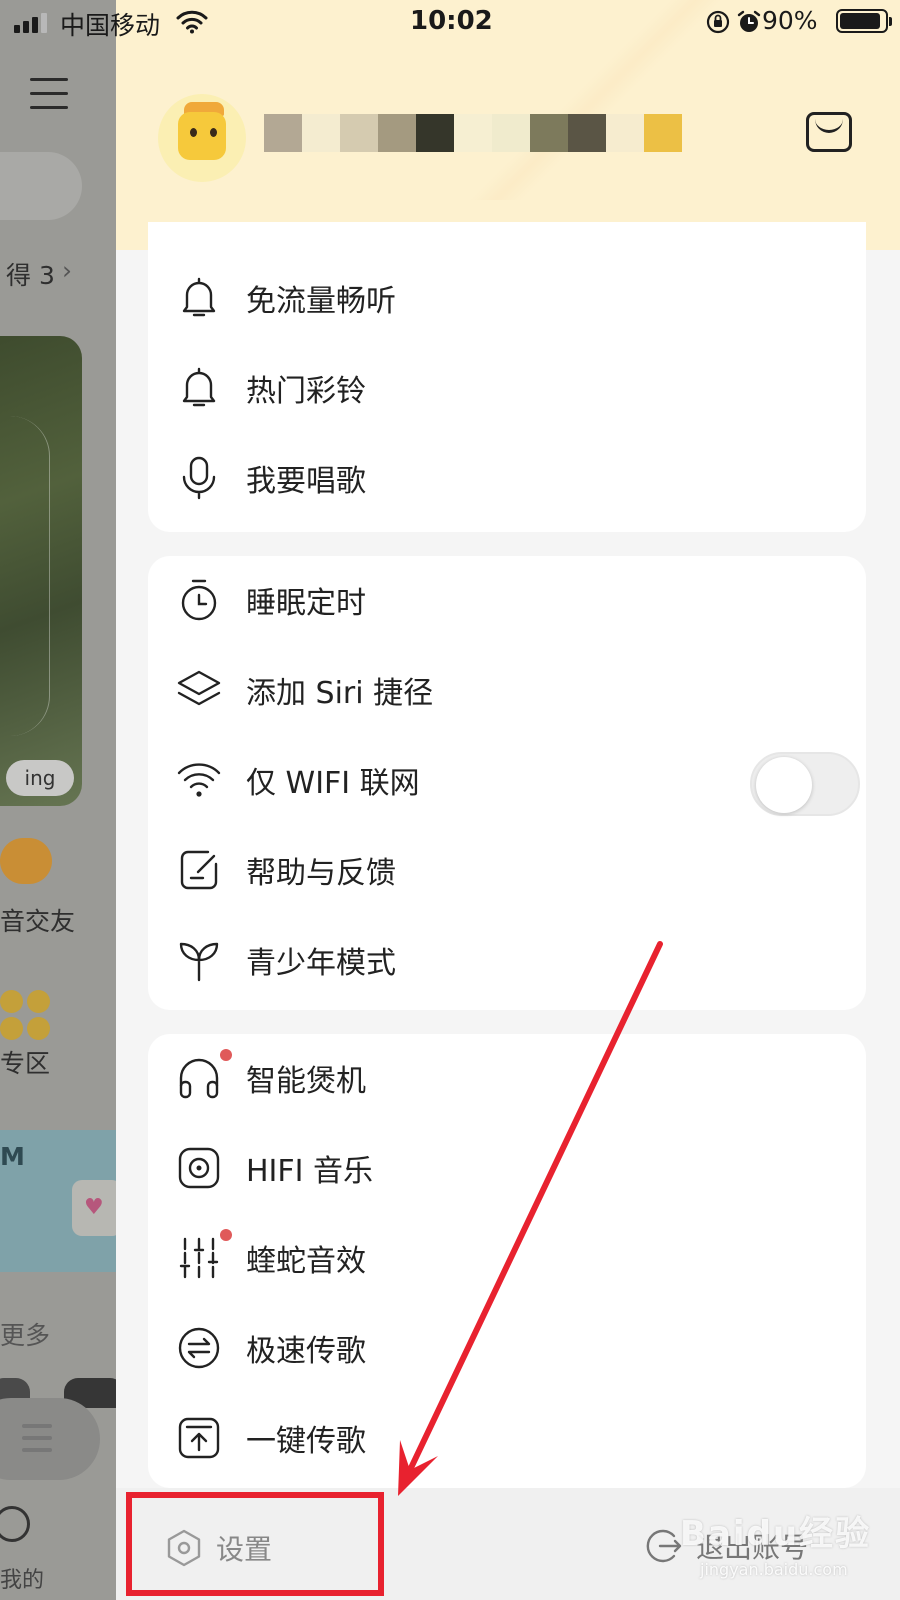 The image size is (900, 1600). What do you see at coordinates (776, 1534) in the screenshot?
I see `watermark: Baidu经验` at bounding box center [776, 1534].